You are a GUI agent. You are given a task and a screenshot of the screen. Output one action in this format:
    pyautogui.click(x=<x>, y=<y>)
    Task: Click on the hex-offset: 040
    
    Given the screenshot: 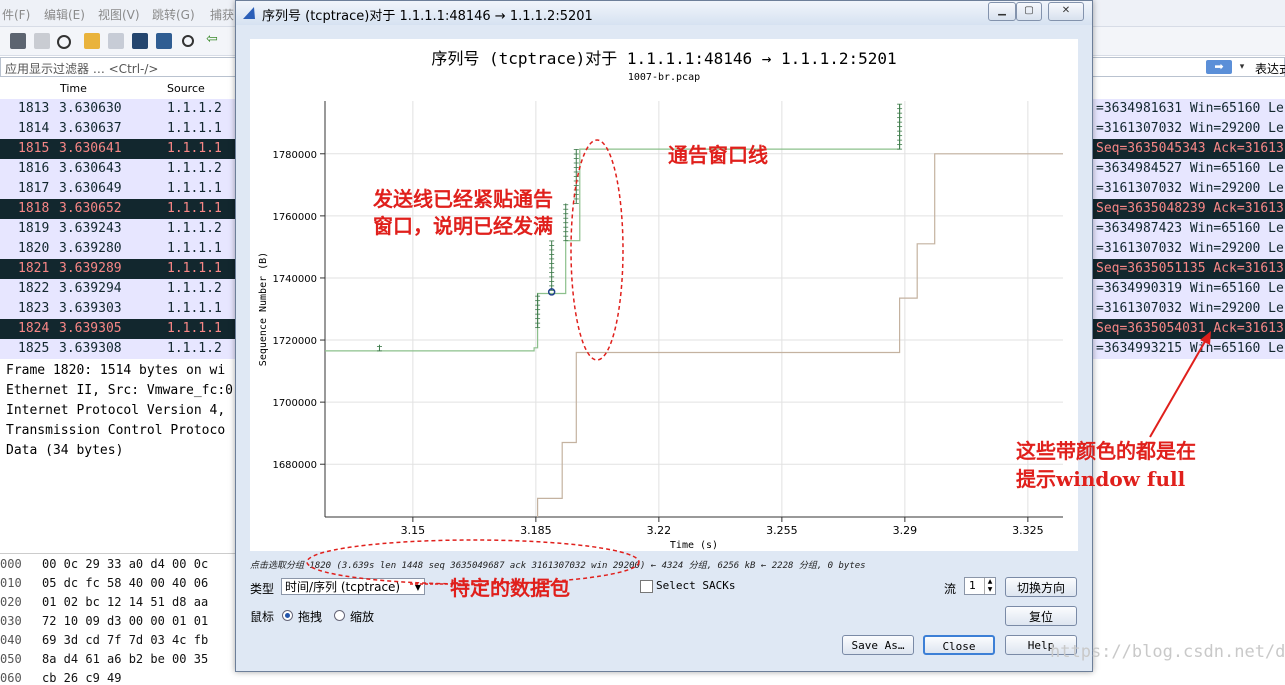 What is the action you would take?
    pyautogui.click(x=11, y=640)
    